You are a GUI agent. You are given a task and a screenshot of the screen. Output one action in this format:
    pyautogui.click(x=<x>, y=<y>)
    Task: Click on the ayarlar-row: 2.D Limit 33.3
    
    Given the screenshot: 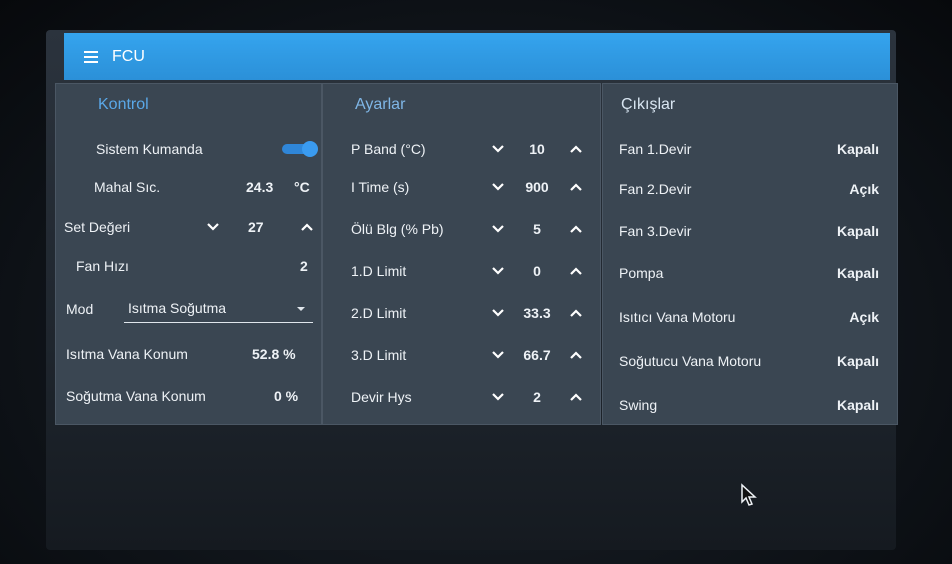 What is the action you would take?
    pyautogui.click(x=461, y=313)
    